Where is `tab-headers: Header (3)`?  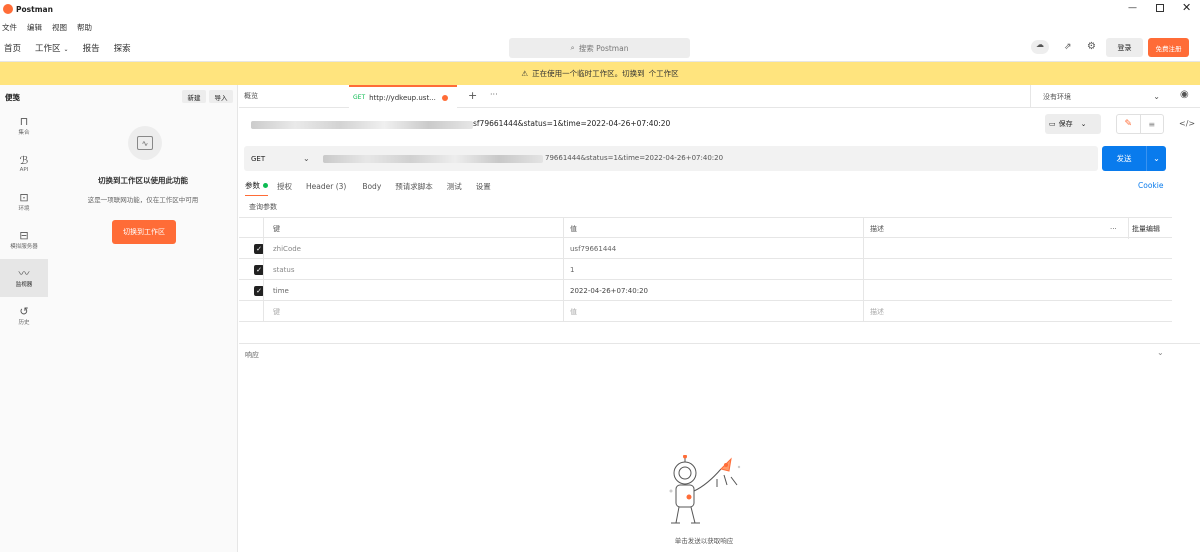
tab-headers: Header (3) is located at coordinates (326, 188).